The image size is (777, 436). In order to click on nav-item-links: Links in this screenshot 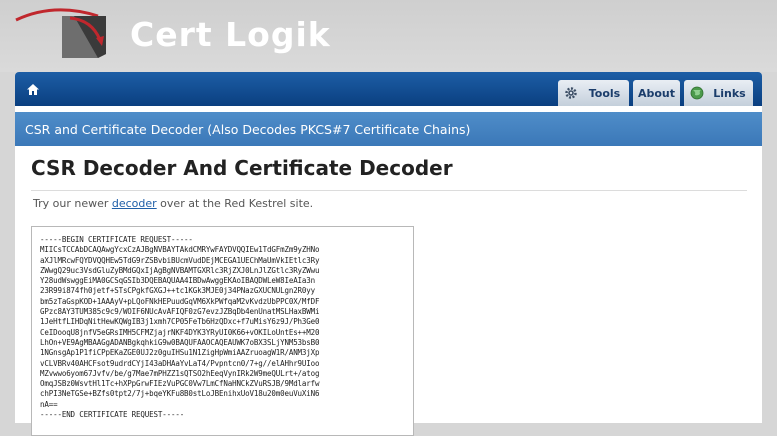, I will do `click(718, 93)`.